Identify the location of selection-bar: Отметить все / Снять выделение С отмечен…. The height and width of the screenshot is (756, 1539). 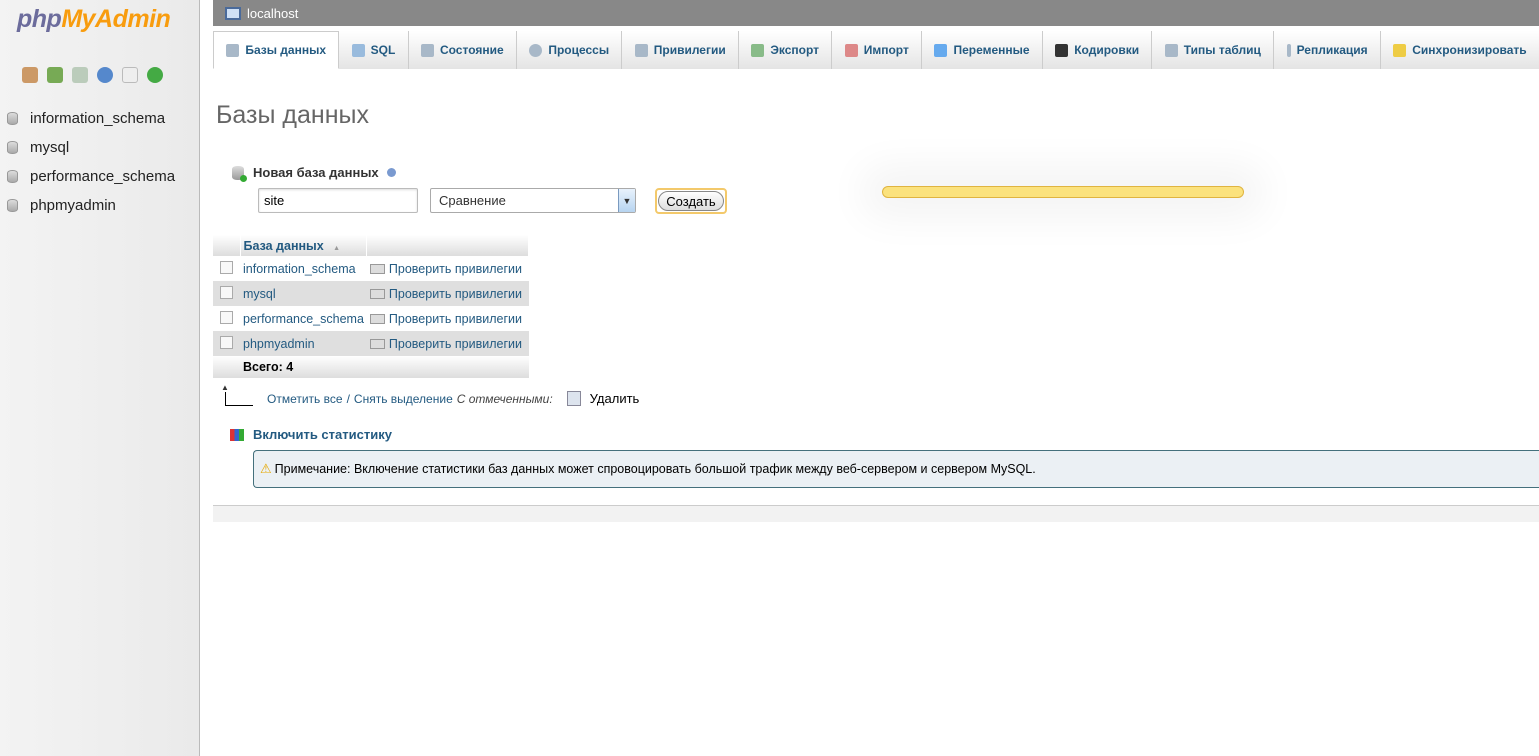
(430, 394).